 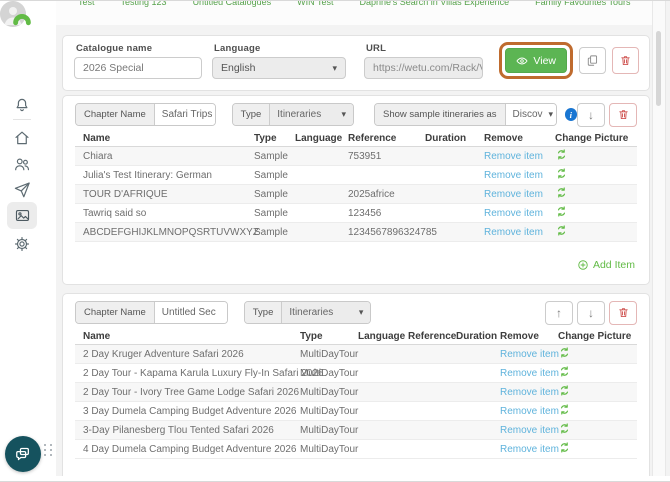 What do you see at coordinates (592, 60) in the screenshot?
I see `copy-catalogue-button` at bounding box center [592, 60].